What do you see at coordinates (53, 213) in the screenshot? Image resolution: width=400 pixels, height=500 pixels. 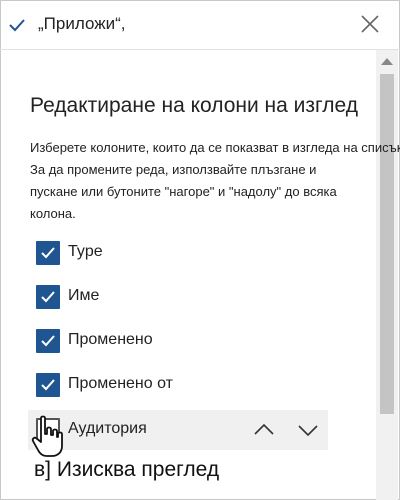 I see `instructions-line: колона.` at bounding box center [53, 213].